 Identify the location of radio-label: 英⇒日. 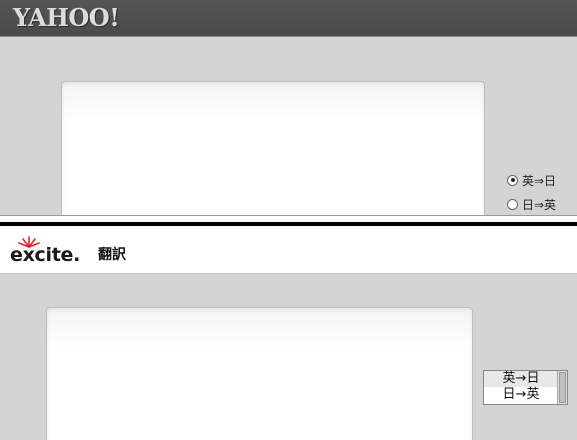
(539, 180).